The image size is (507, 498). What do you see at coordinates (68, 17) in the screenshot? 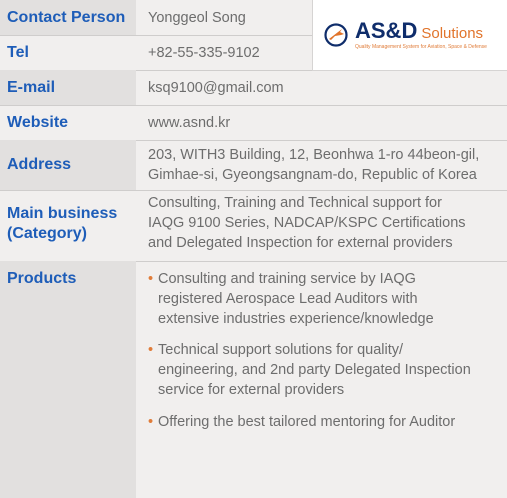
I see `contact-person-label: Contact Person` at bounding box center [68, 17].